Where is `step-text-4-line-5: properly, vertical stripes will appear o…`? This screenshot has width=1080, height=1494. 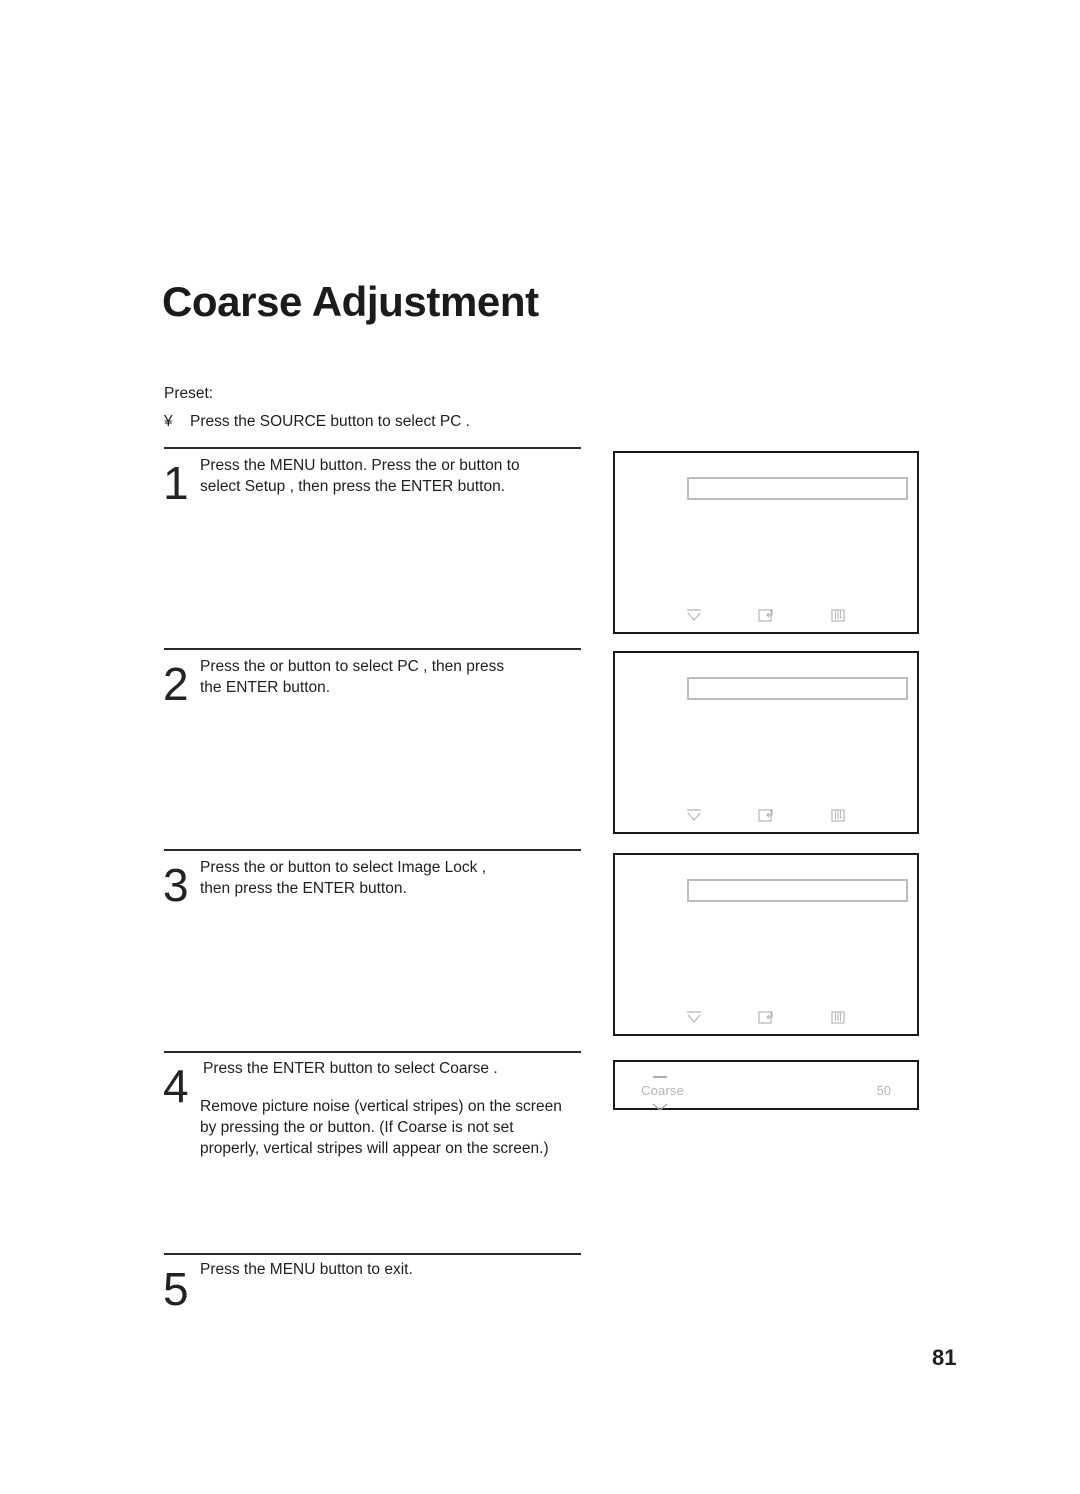
step-text-4-line-5: properly, vertical stripes will appear o… is located at coordinates (374, 1148).